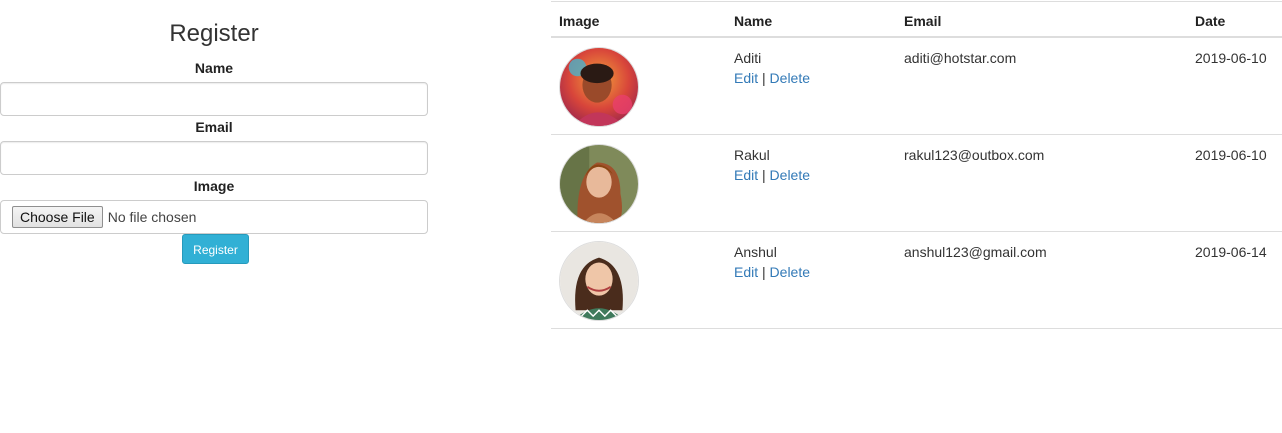  I want to click on email-label: Email, so click(214, 127).